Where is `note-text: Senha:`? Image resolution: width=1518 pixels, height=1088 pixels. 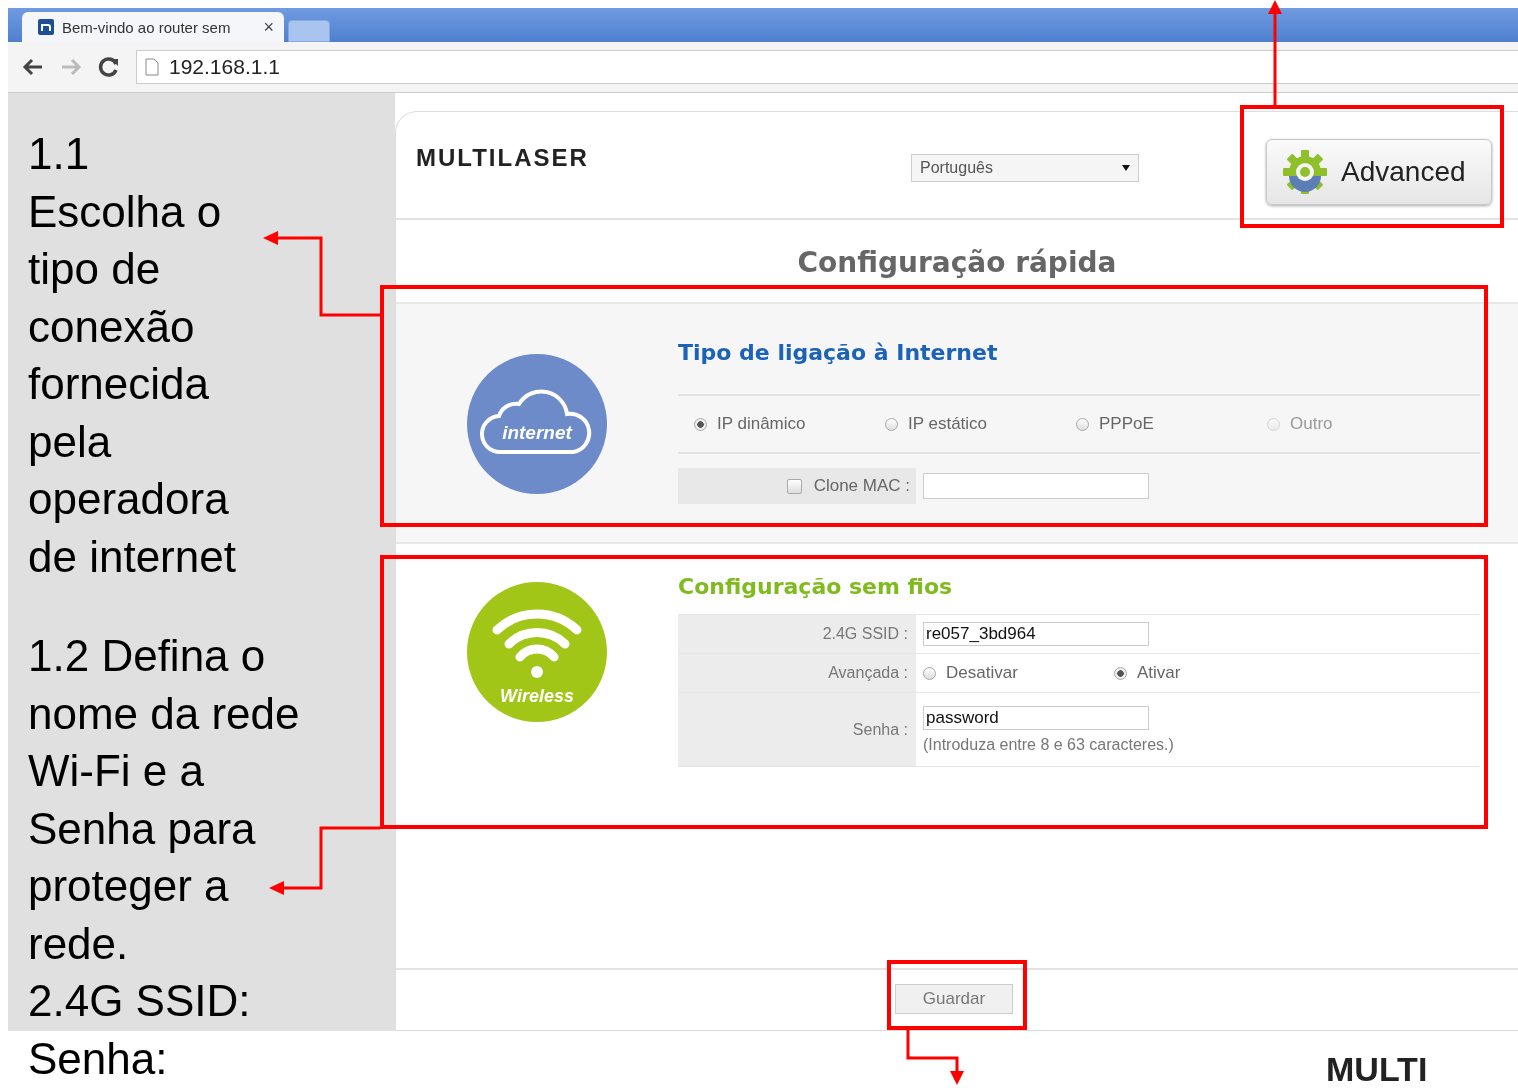
note-text: Senha: is located at coordinates (98, 1058).